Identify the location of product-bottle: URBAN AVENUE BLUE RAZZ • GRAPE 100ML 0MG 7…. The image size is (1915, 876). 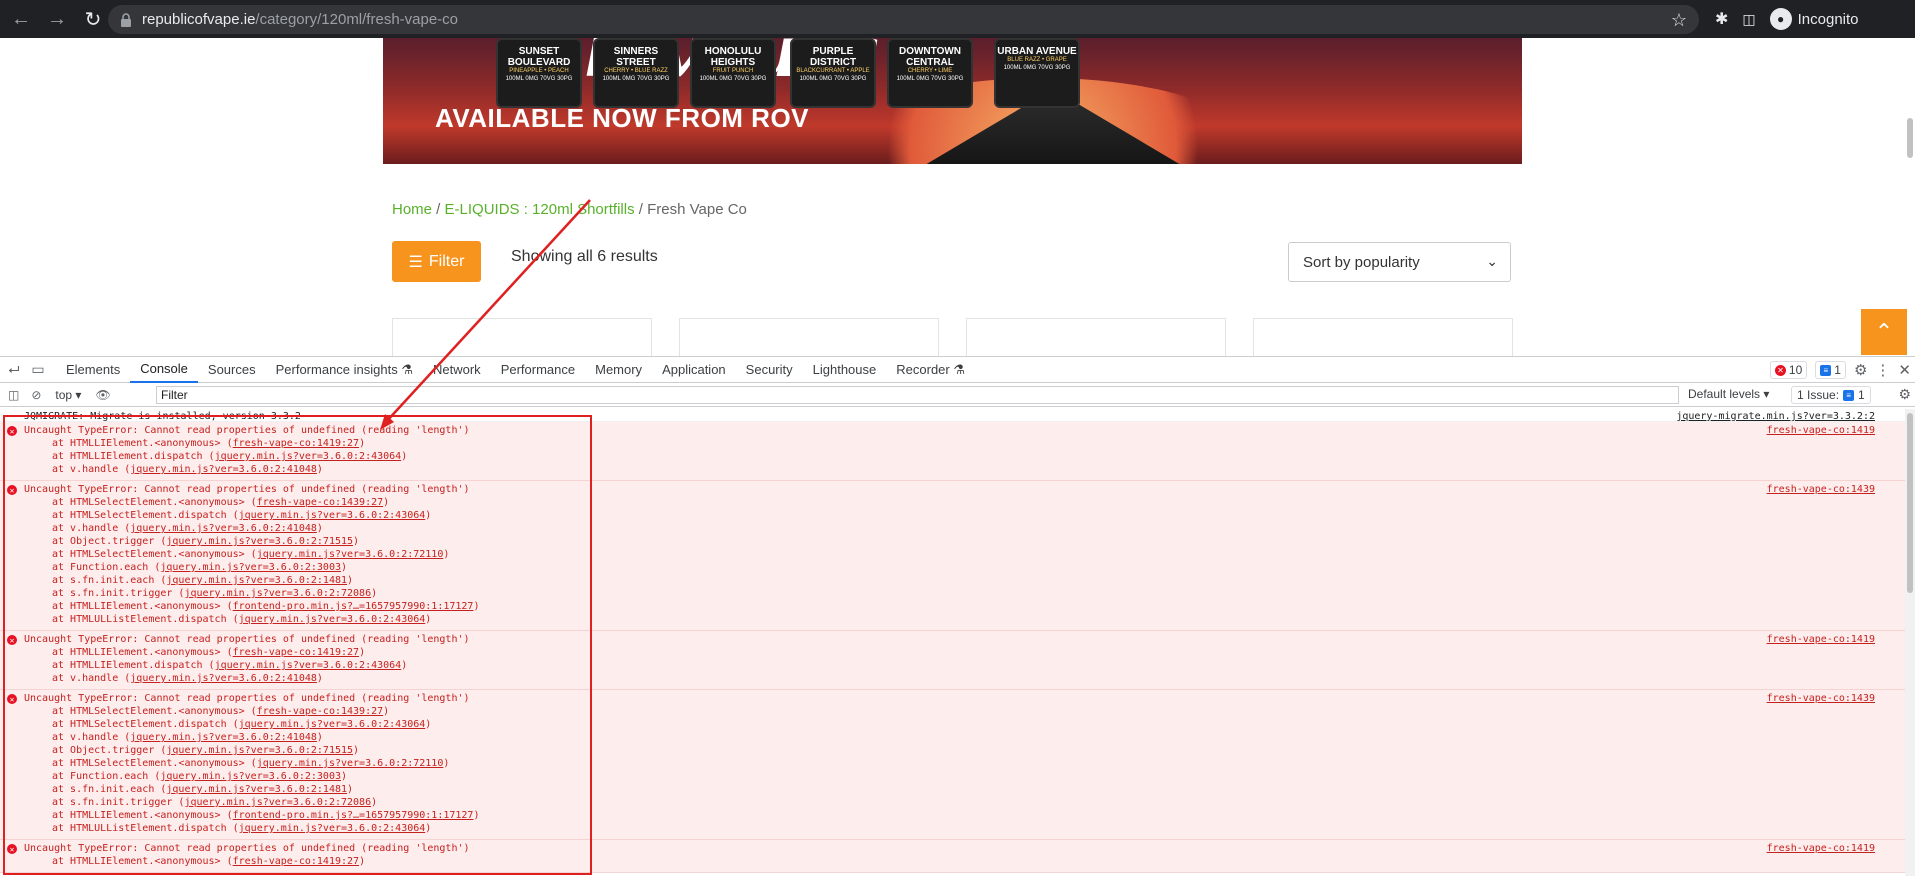
(1037, 73).